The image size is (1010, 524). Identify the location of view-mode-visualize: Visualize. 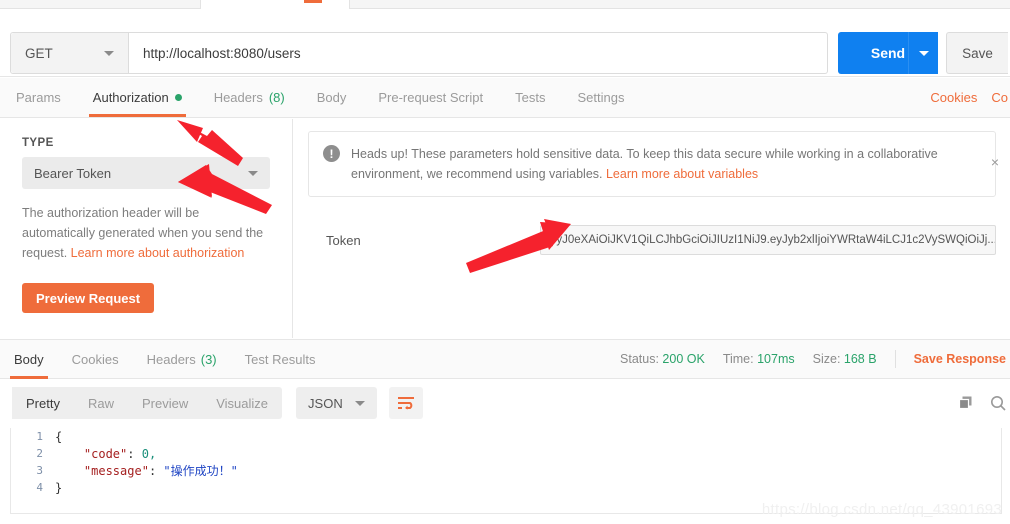
(242, 403).